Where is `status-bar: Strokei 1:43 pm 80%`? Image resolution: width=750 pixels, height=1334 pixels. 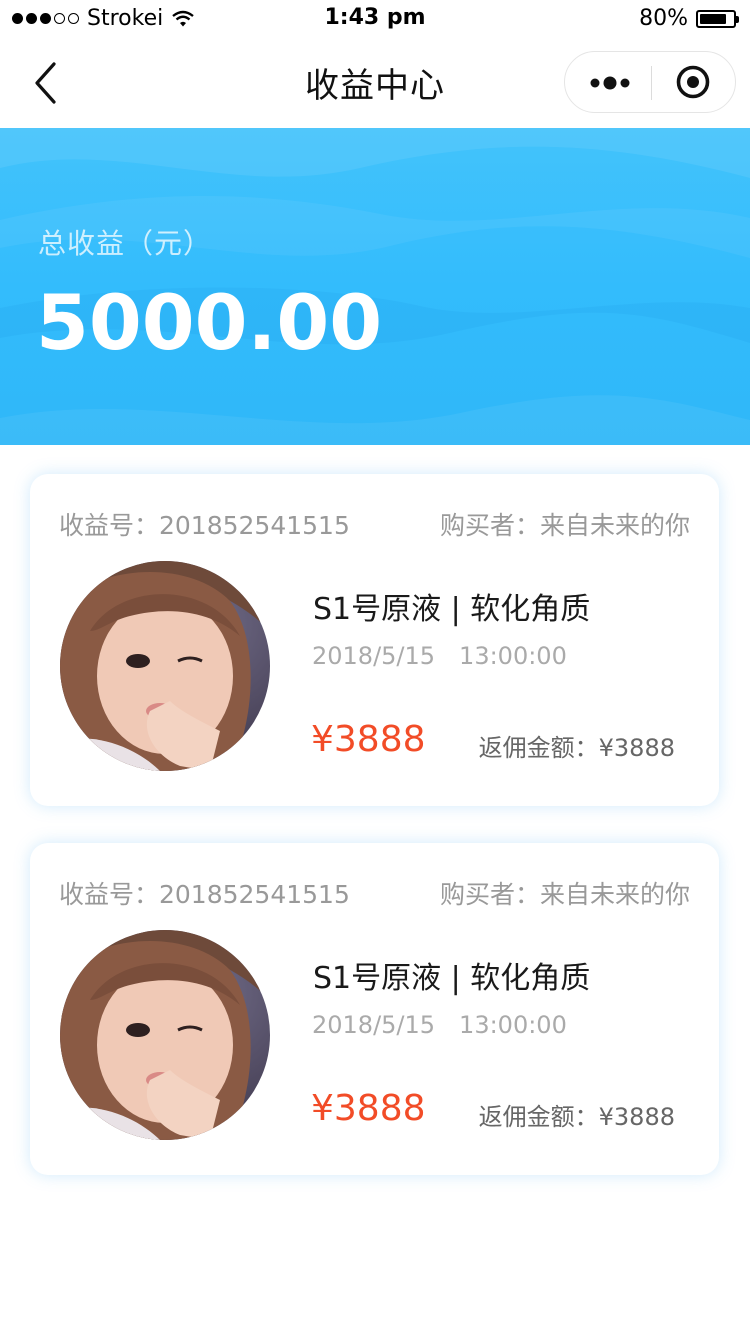
status-bar: Strokei 1:43 pm 80% is located at coordinates (375, 20).